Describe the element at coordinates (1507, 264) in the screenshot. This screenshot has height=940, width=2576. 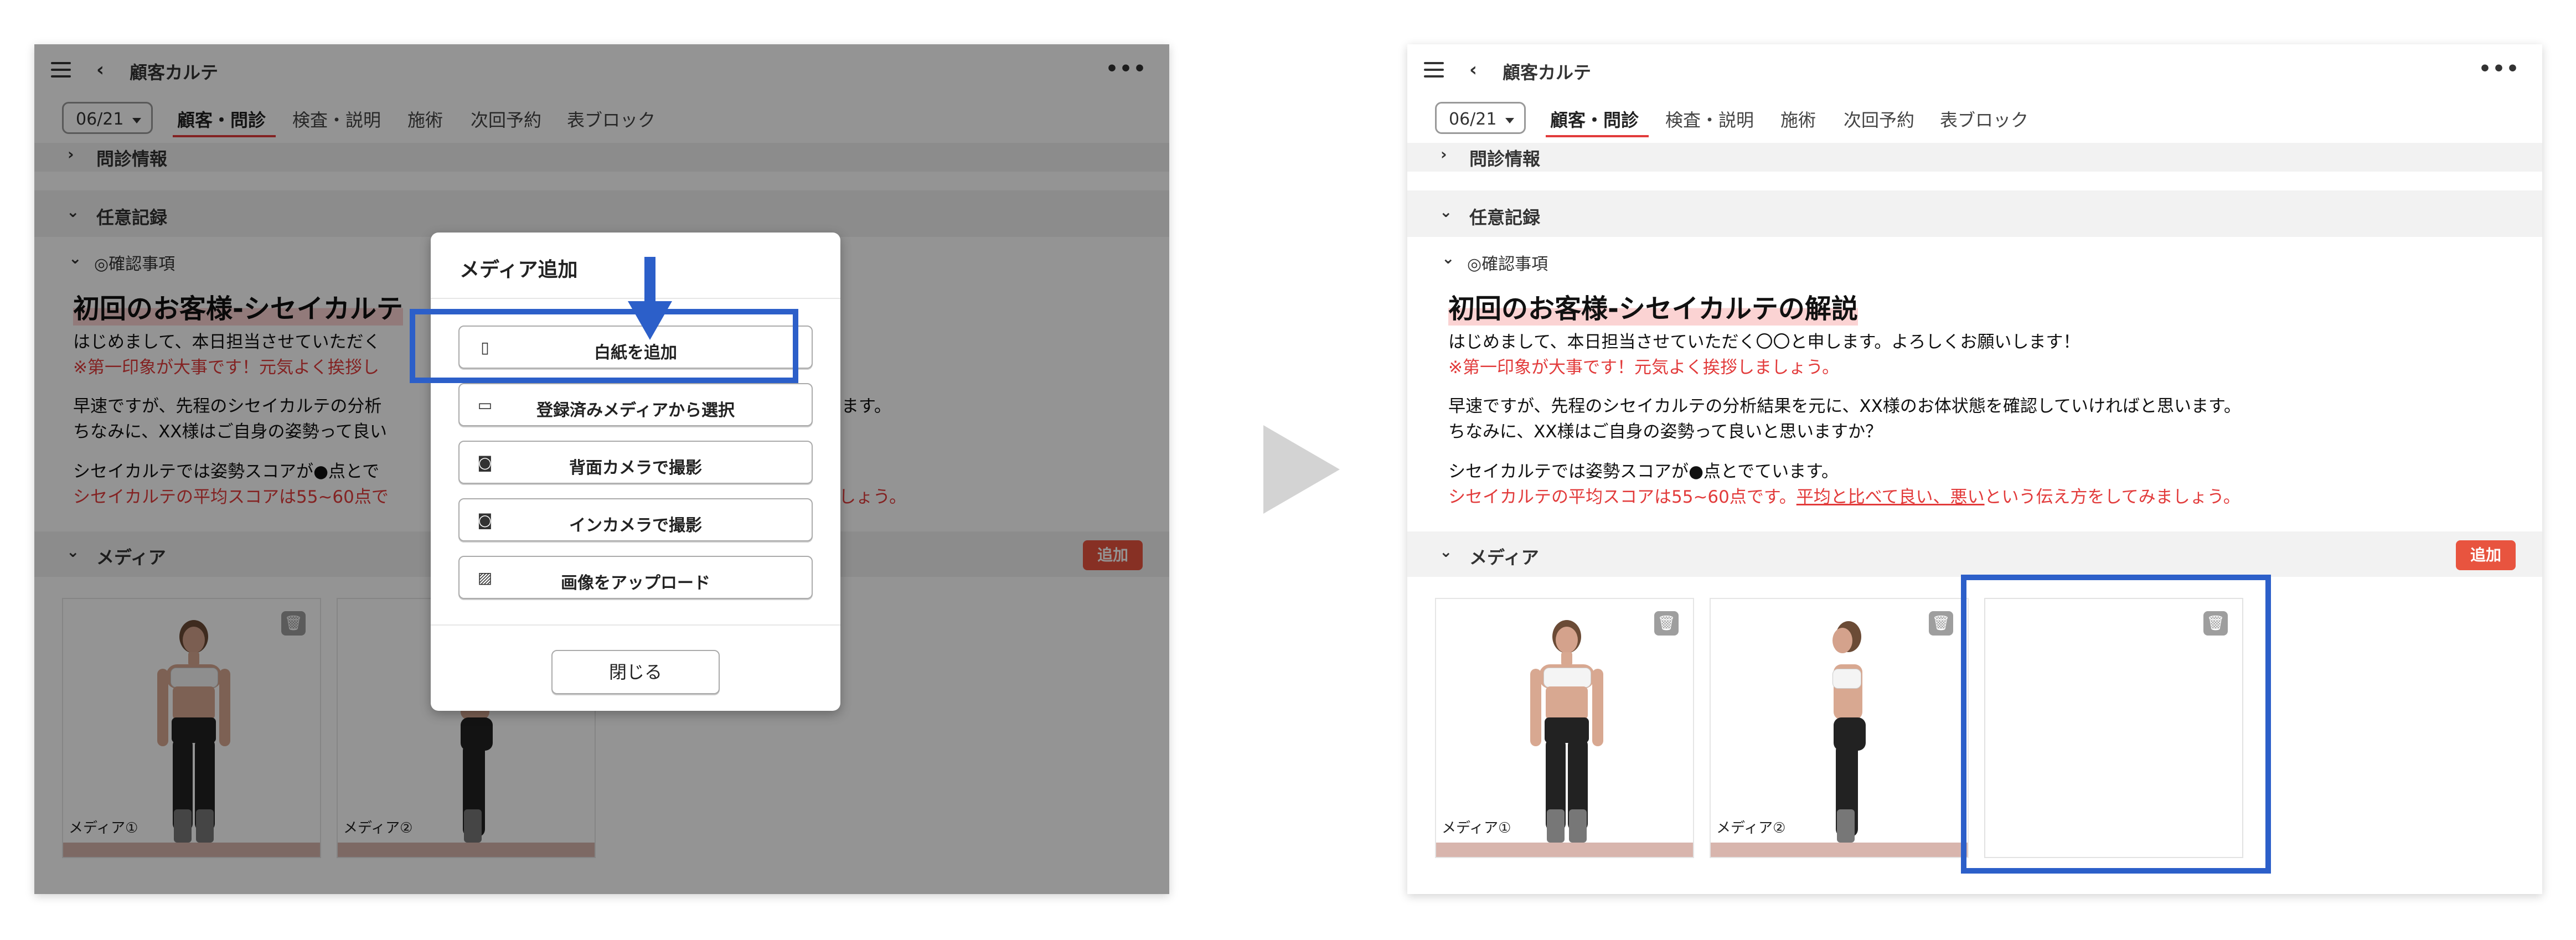
I see `kakunin-title: ◎確認事項` at that location.